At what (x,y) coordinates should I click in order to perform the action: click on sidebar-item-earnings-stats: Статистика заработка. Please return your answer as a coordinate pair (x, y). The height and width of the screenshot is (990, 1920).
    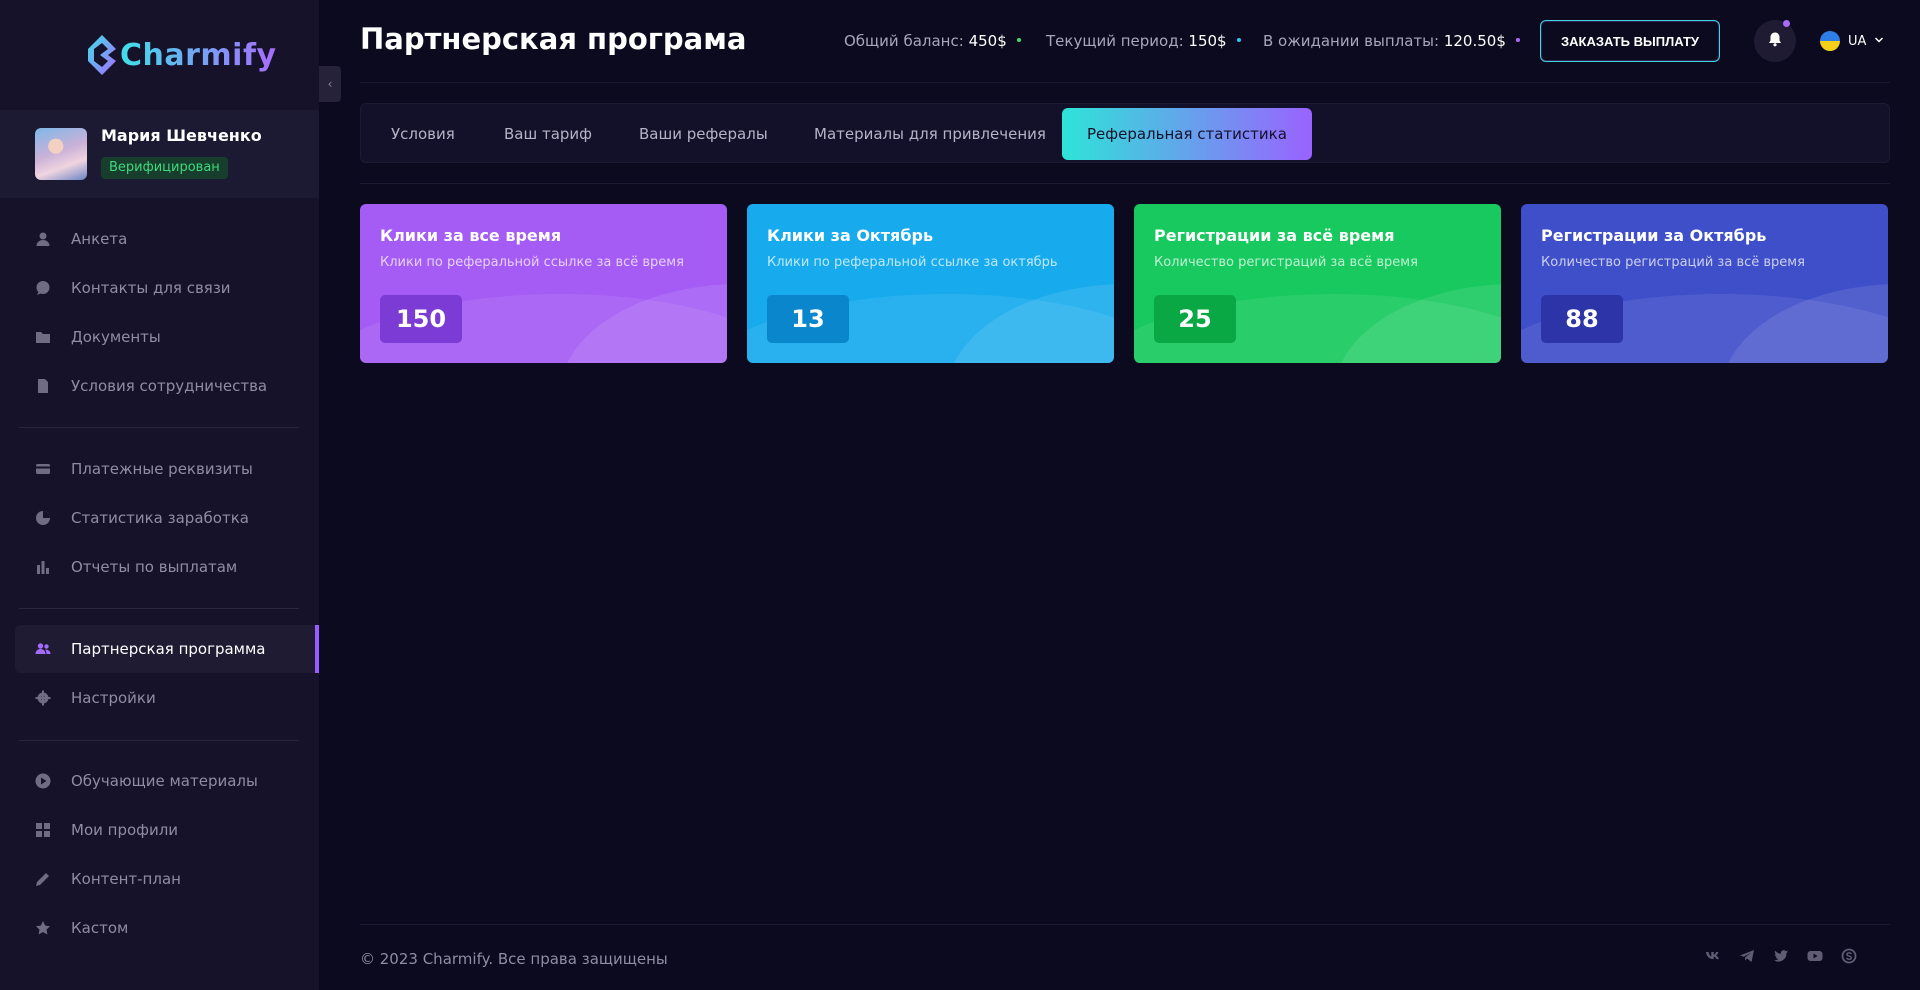
    Looking at the image, I should click on (167, 518).